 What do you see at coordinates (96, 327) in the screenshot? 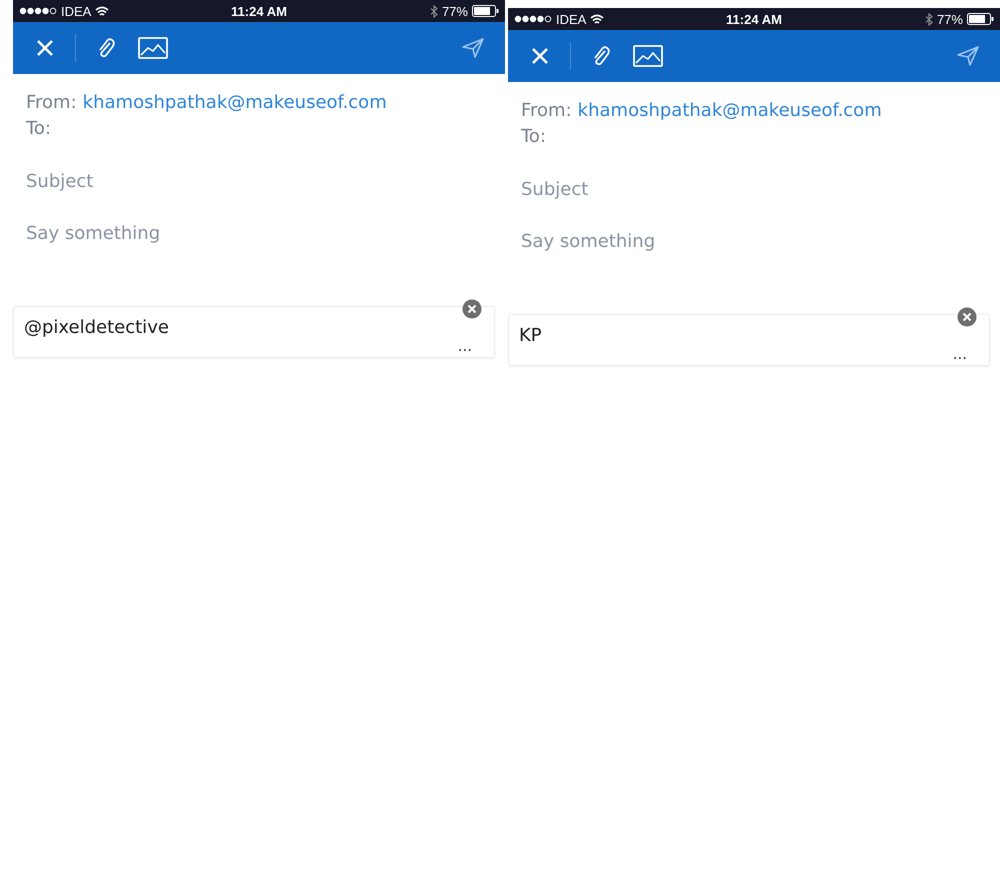
I see `signature-text: @pixeldetective` at bounding box center [96, 327].